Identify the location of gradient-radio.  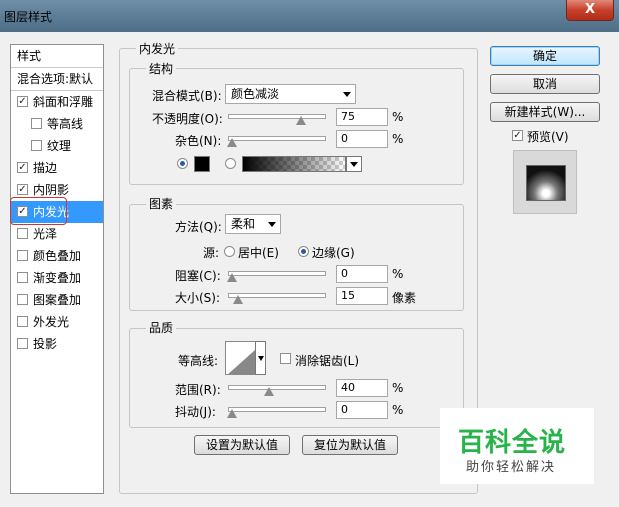
(230, 163).